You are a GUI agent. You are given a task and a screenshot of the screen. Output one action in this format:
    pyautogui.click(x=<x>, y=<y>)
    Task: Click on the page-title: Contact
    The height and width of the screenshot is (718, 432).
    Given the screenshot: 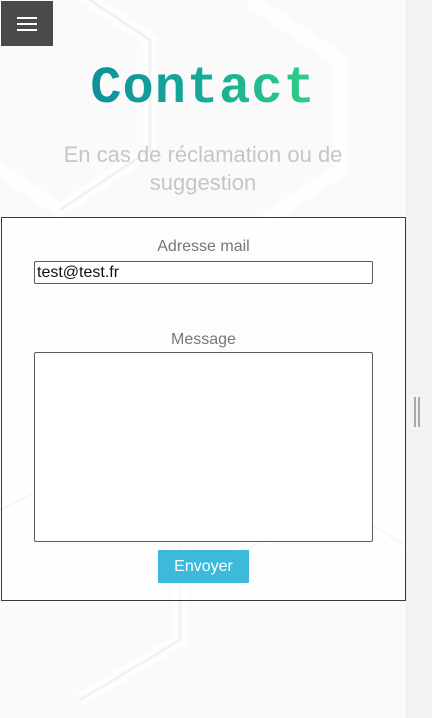 What is the action you would take?
    pyautogui.click(x=203, y=89)
    